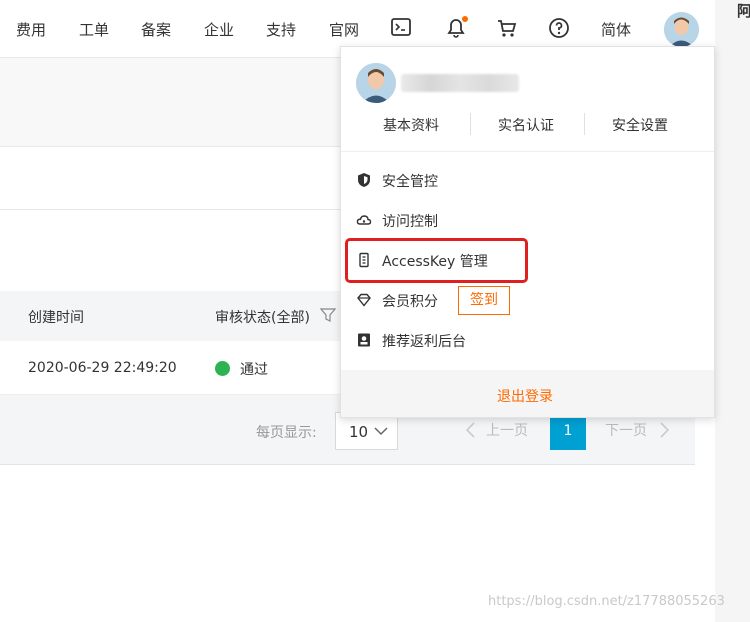  Describe the element at coordinates (94, 29) in the screenshot. I see `nav-item-tickets: 工单` at that location.